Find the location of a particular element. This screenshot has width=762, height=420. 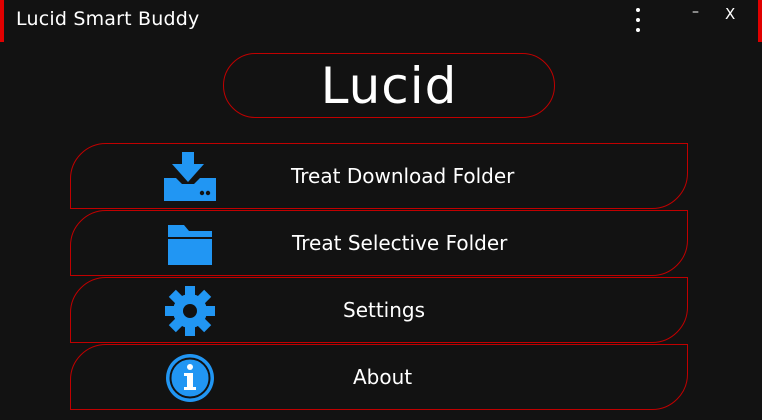

folder-icon is located at coordinates (190, 244).